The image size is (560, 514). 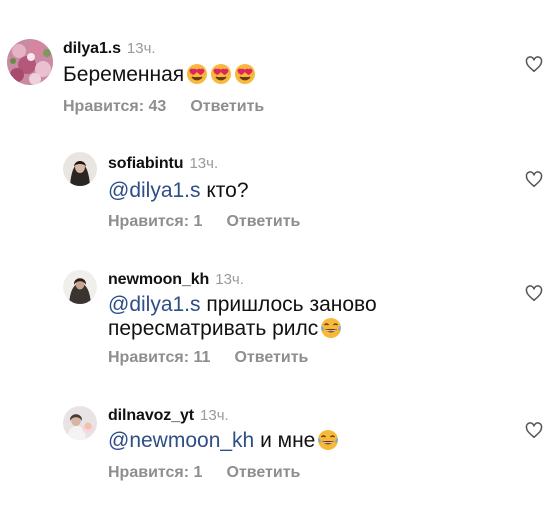 I want to click on comment-text: Беременная, so click(x=159, y=75).